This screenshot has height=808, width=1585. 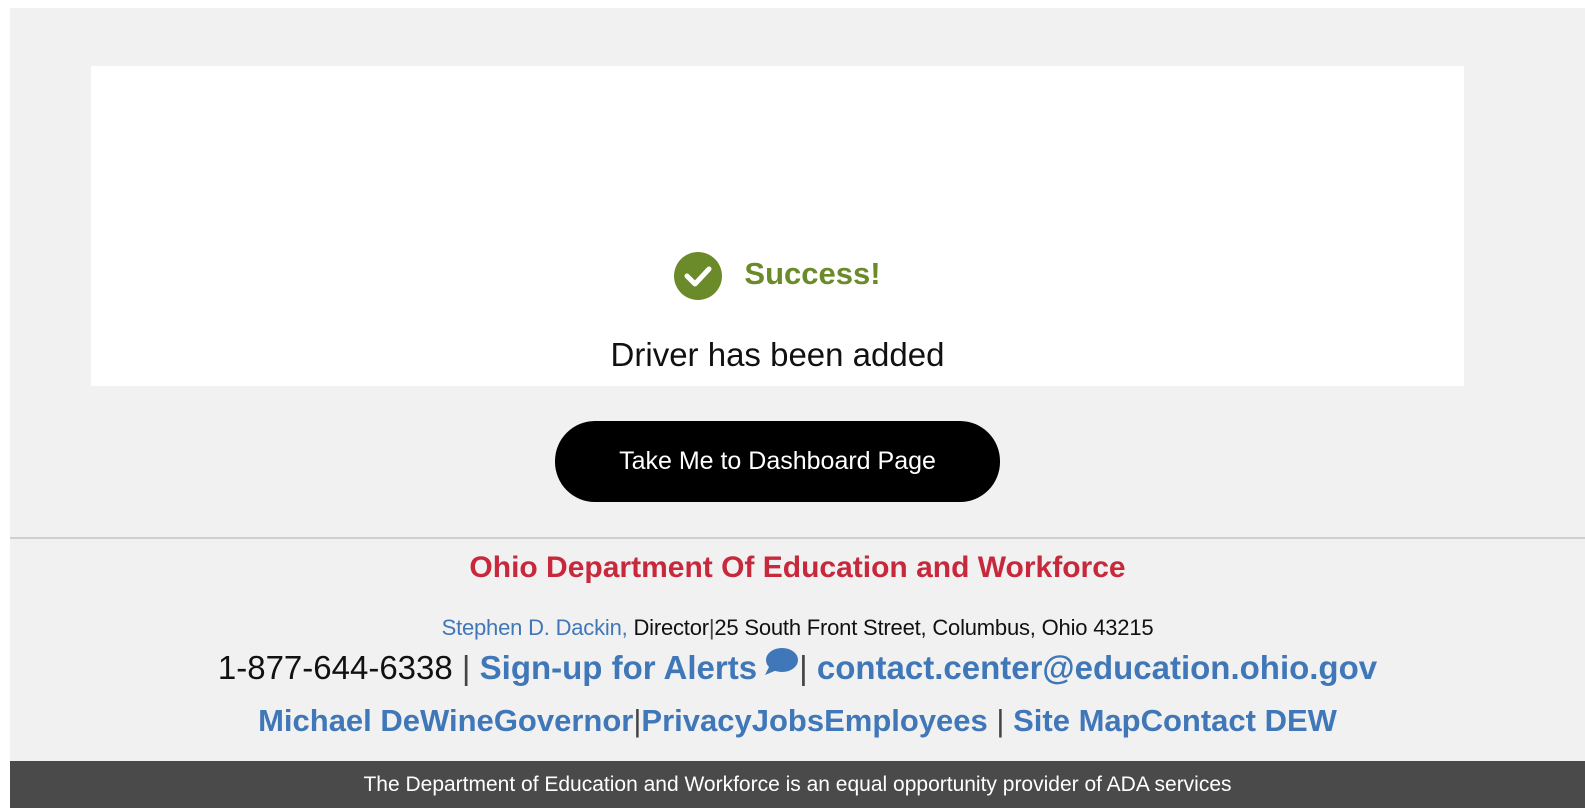 I want to click on phone-number: 1-877-644-6338, so click(x=335, y=667).